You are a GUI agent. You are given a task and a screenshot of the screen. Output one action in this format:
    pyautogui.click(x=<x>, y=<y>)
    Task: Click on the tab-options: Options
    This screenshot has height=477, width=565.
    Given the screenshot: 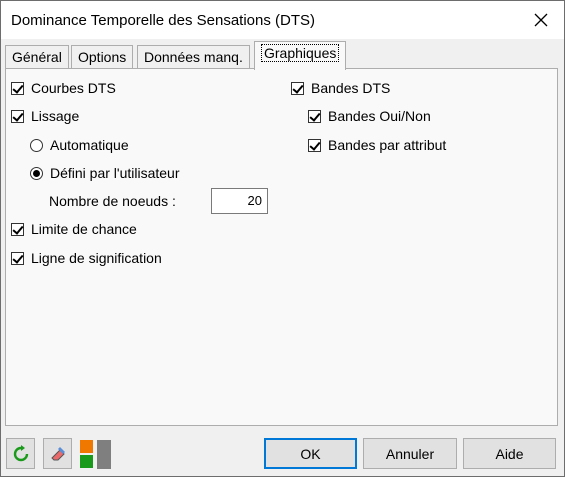 What is the action you would take?
    pyautogui.click(x=102, y=57)
    